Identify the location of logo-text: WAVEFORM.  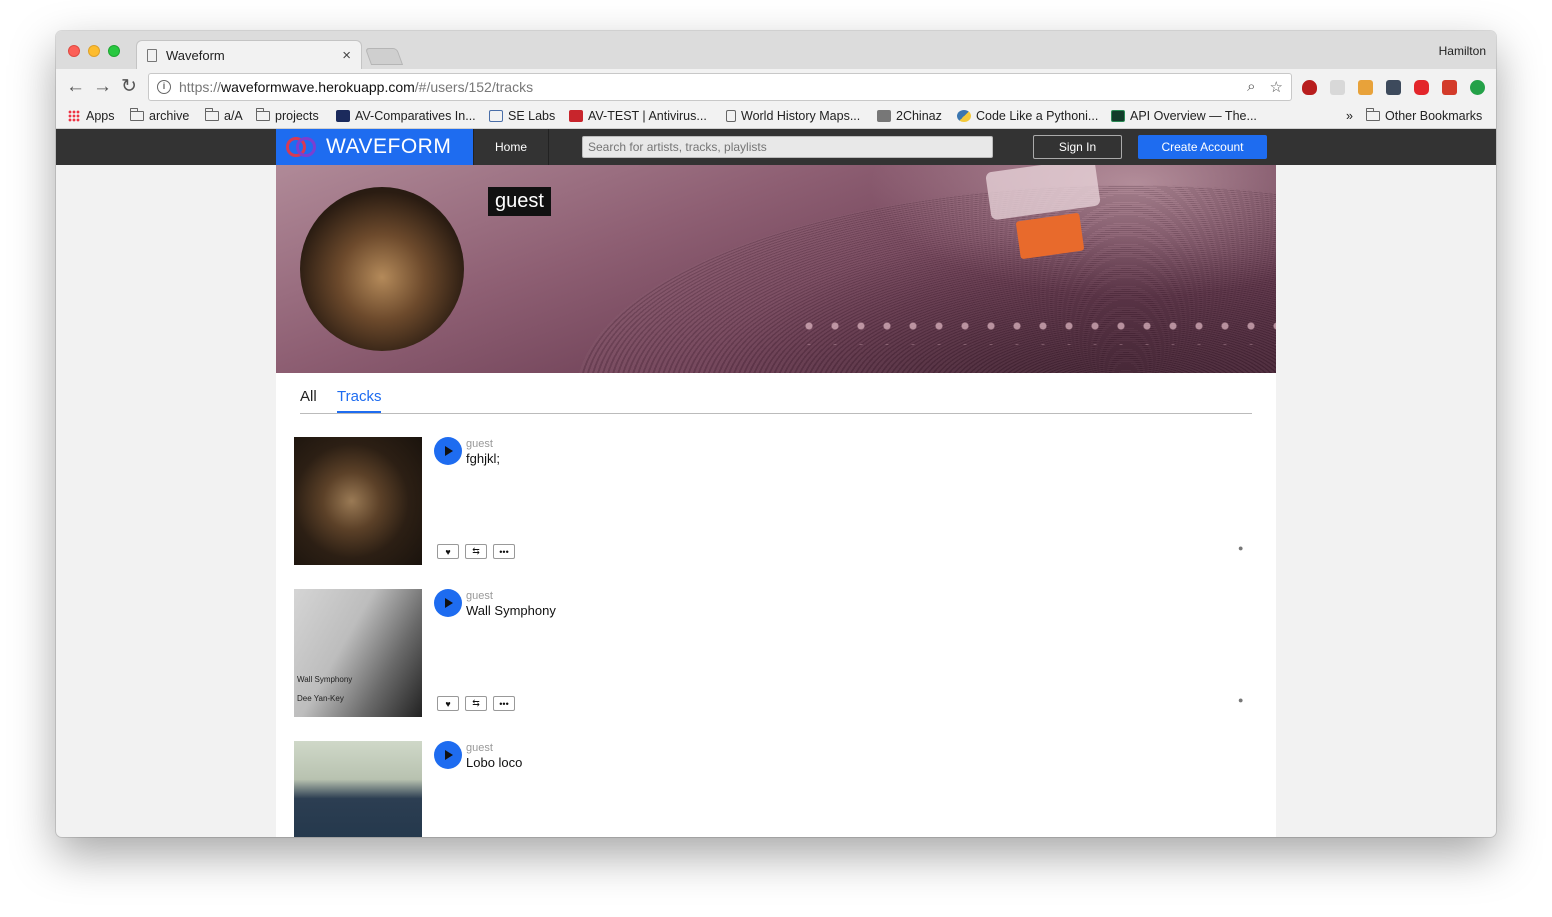
(389, 146).